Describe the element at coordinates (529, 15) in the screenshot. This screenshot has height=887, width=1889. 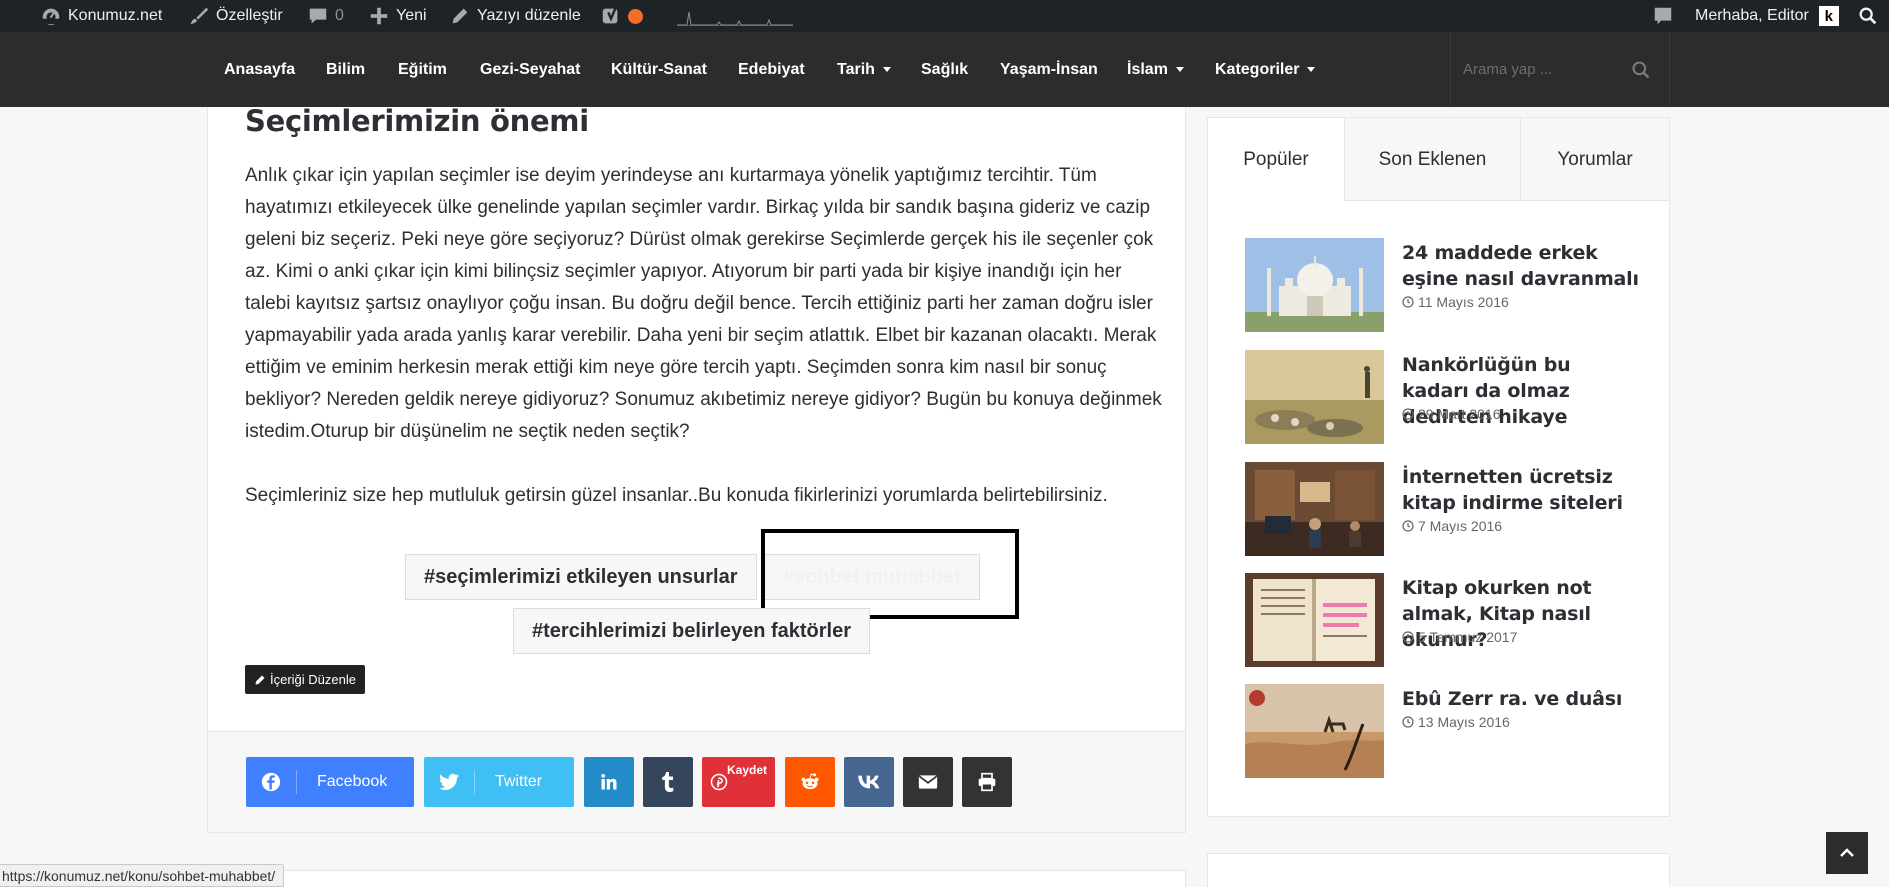
I see `edit-post-label: Yazıyı düzenle` at that location.